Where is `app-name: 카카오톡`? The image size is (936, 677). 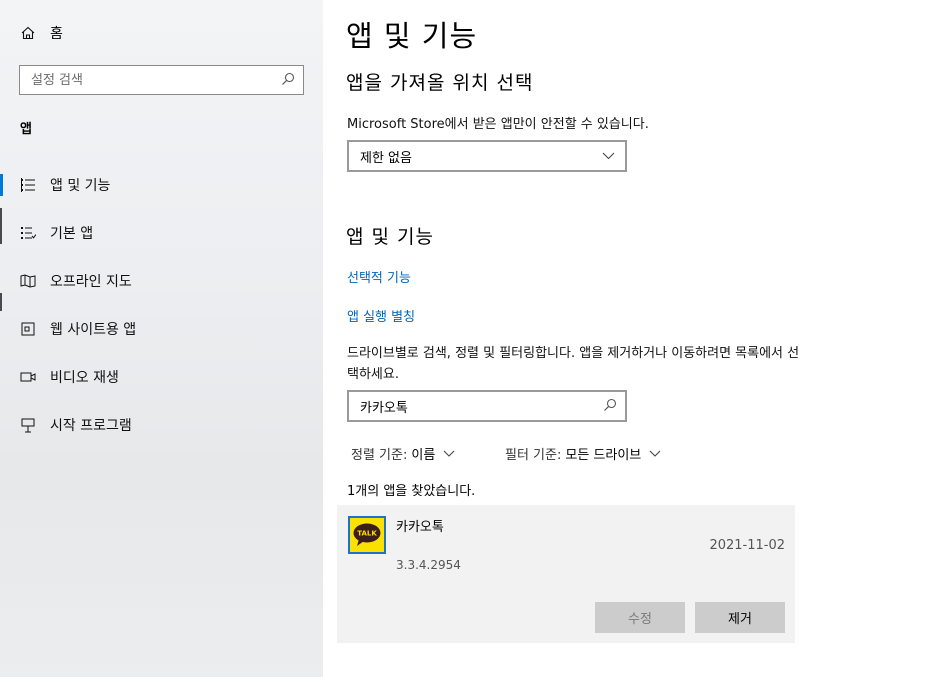 app-name: 카카오톡 is located at coordinates (420, 527).